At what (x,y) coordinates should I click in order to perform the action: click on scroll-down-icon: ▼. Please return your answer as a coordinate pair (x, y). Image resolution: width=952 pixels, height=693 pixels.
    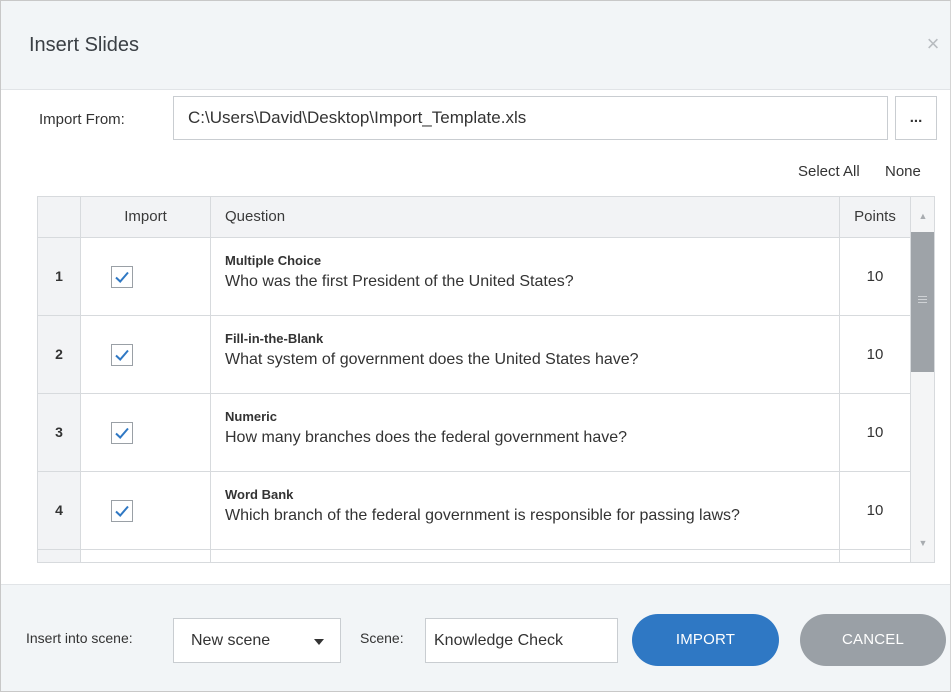
    Looking at the image, I should click on (922, 543).